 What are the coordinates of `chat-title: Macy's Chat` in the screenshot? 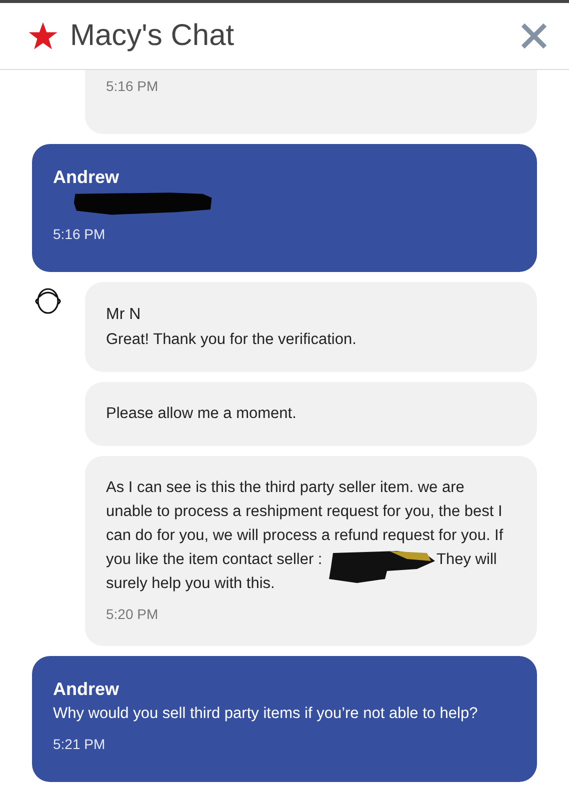 It's located at (153, 36).